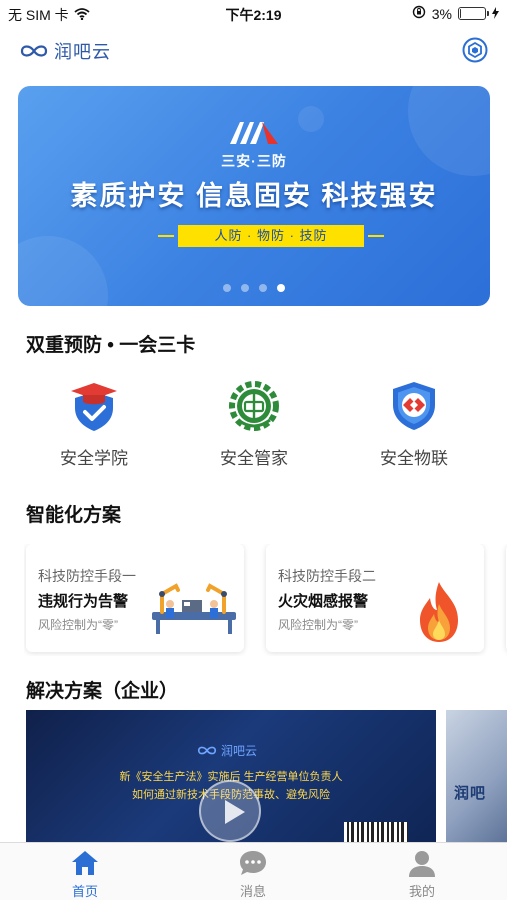 The width and height of the screenshot is (507, 900). Describe the element at coordinates (421, 891) in the screenshot. I see `tab-label: 我的` at that location.